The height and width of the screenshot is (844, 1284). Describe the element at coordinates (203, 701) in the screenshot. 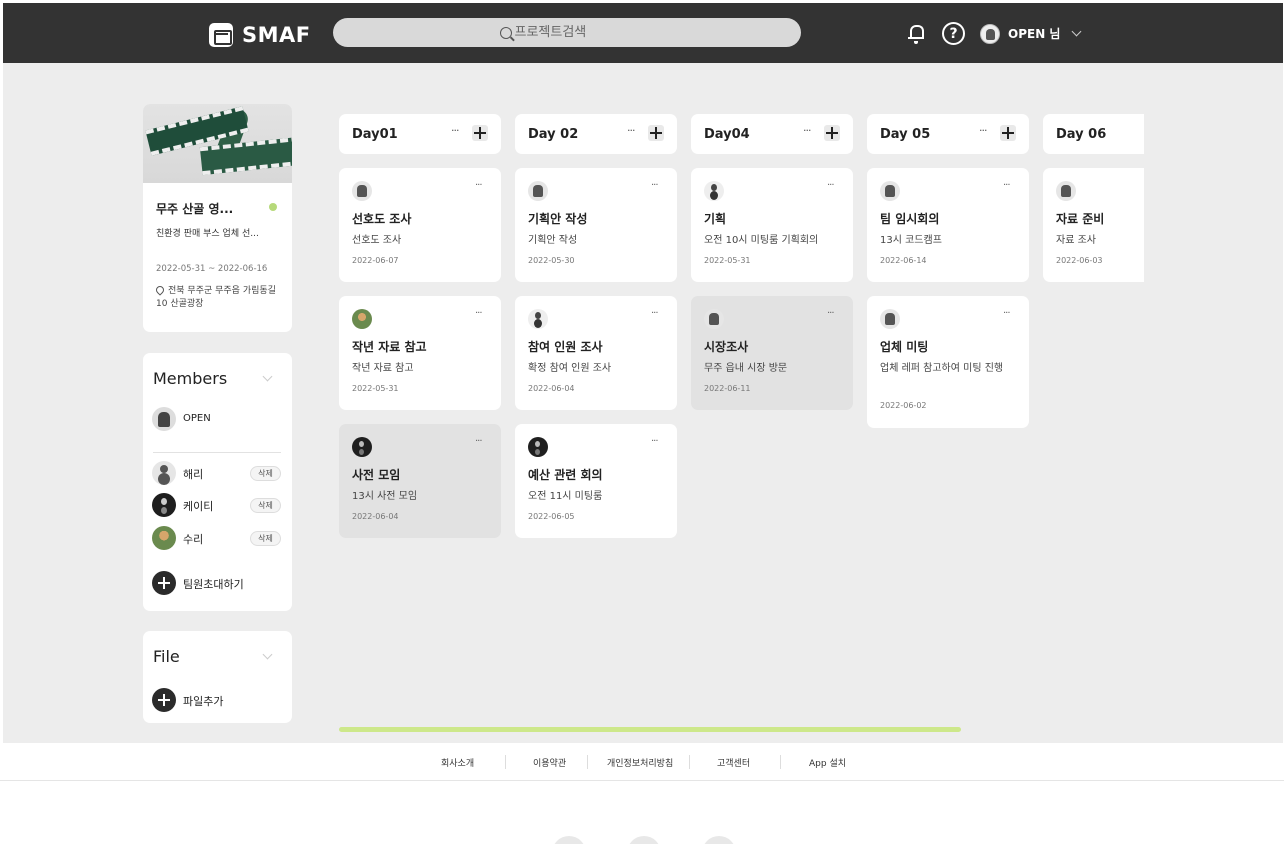

I see `add-file-label: 파일추가` at that location.